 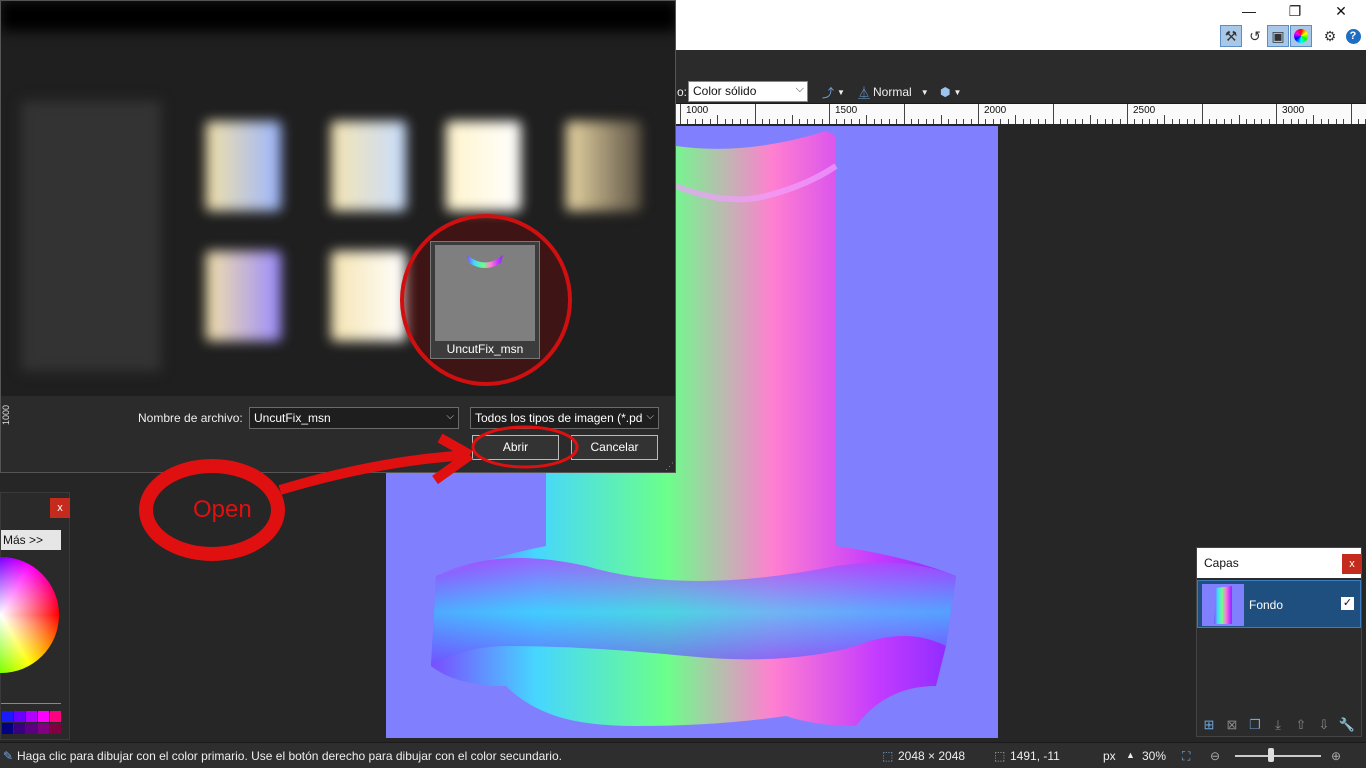 I want to click on move-layer-up-icon: ⇧, so click(x=1301, y=725).